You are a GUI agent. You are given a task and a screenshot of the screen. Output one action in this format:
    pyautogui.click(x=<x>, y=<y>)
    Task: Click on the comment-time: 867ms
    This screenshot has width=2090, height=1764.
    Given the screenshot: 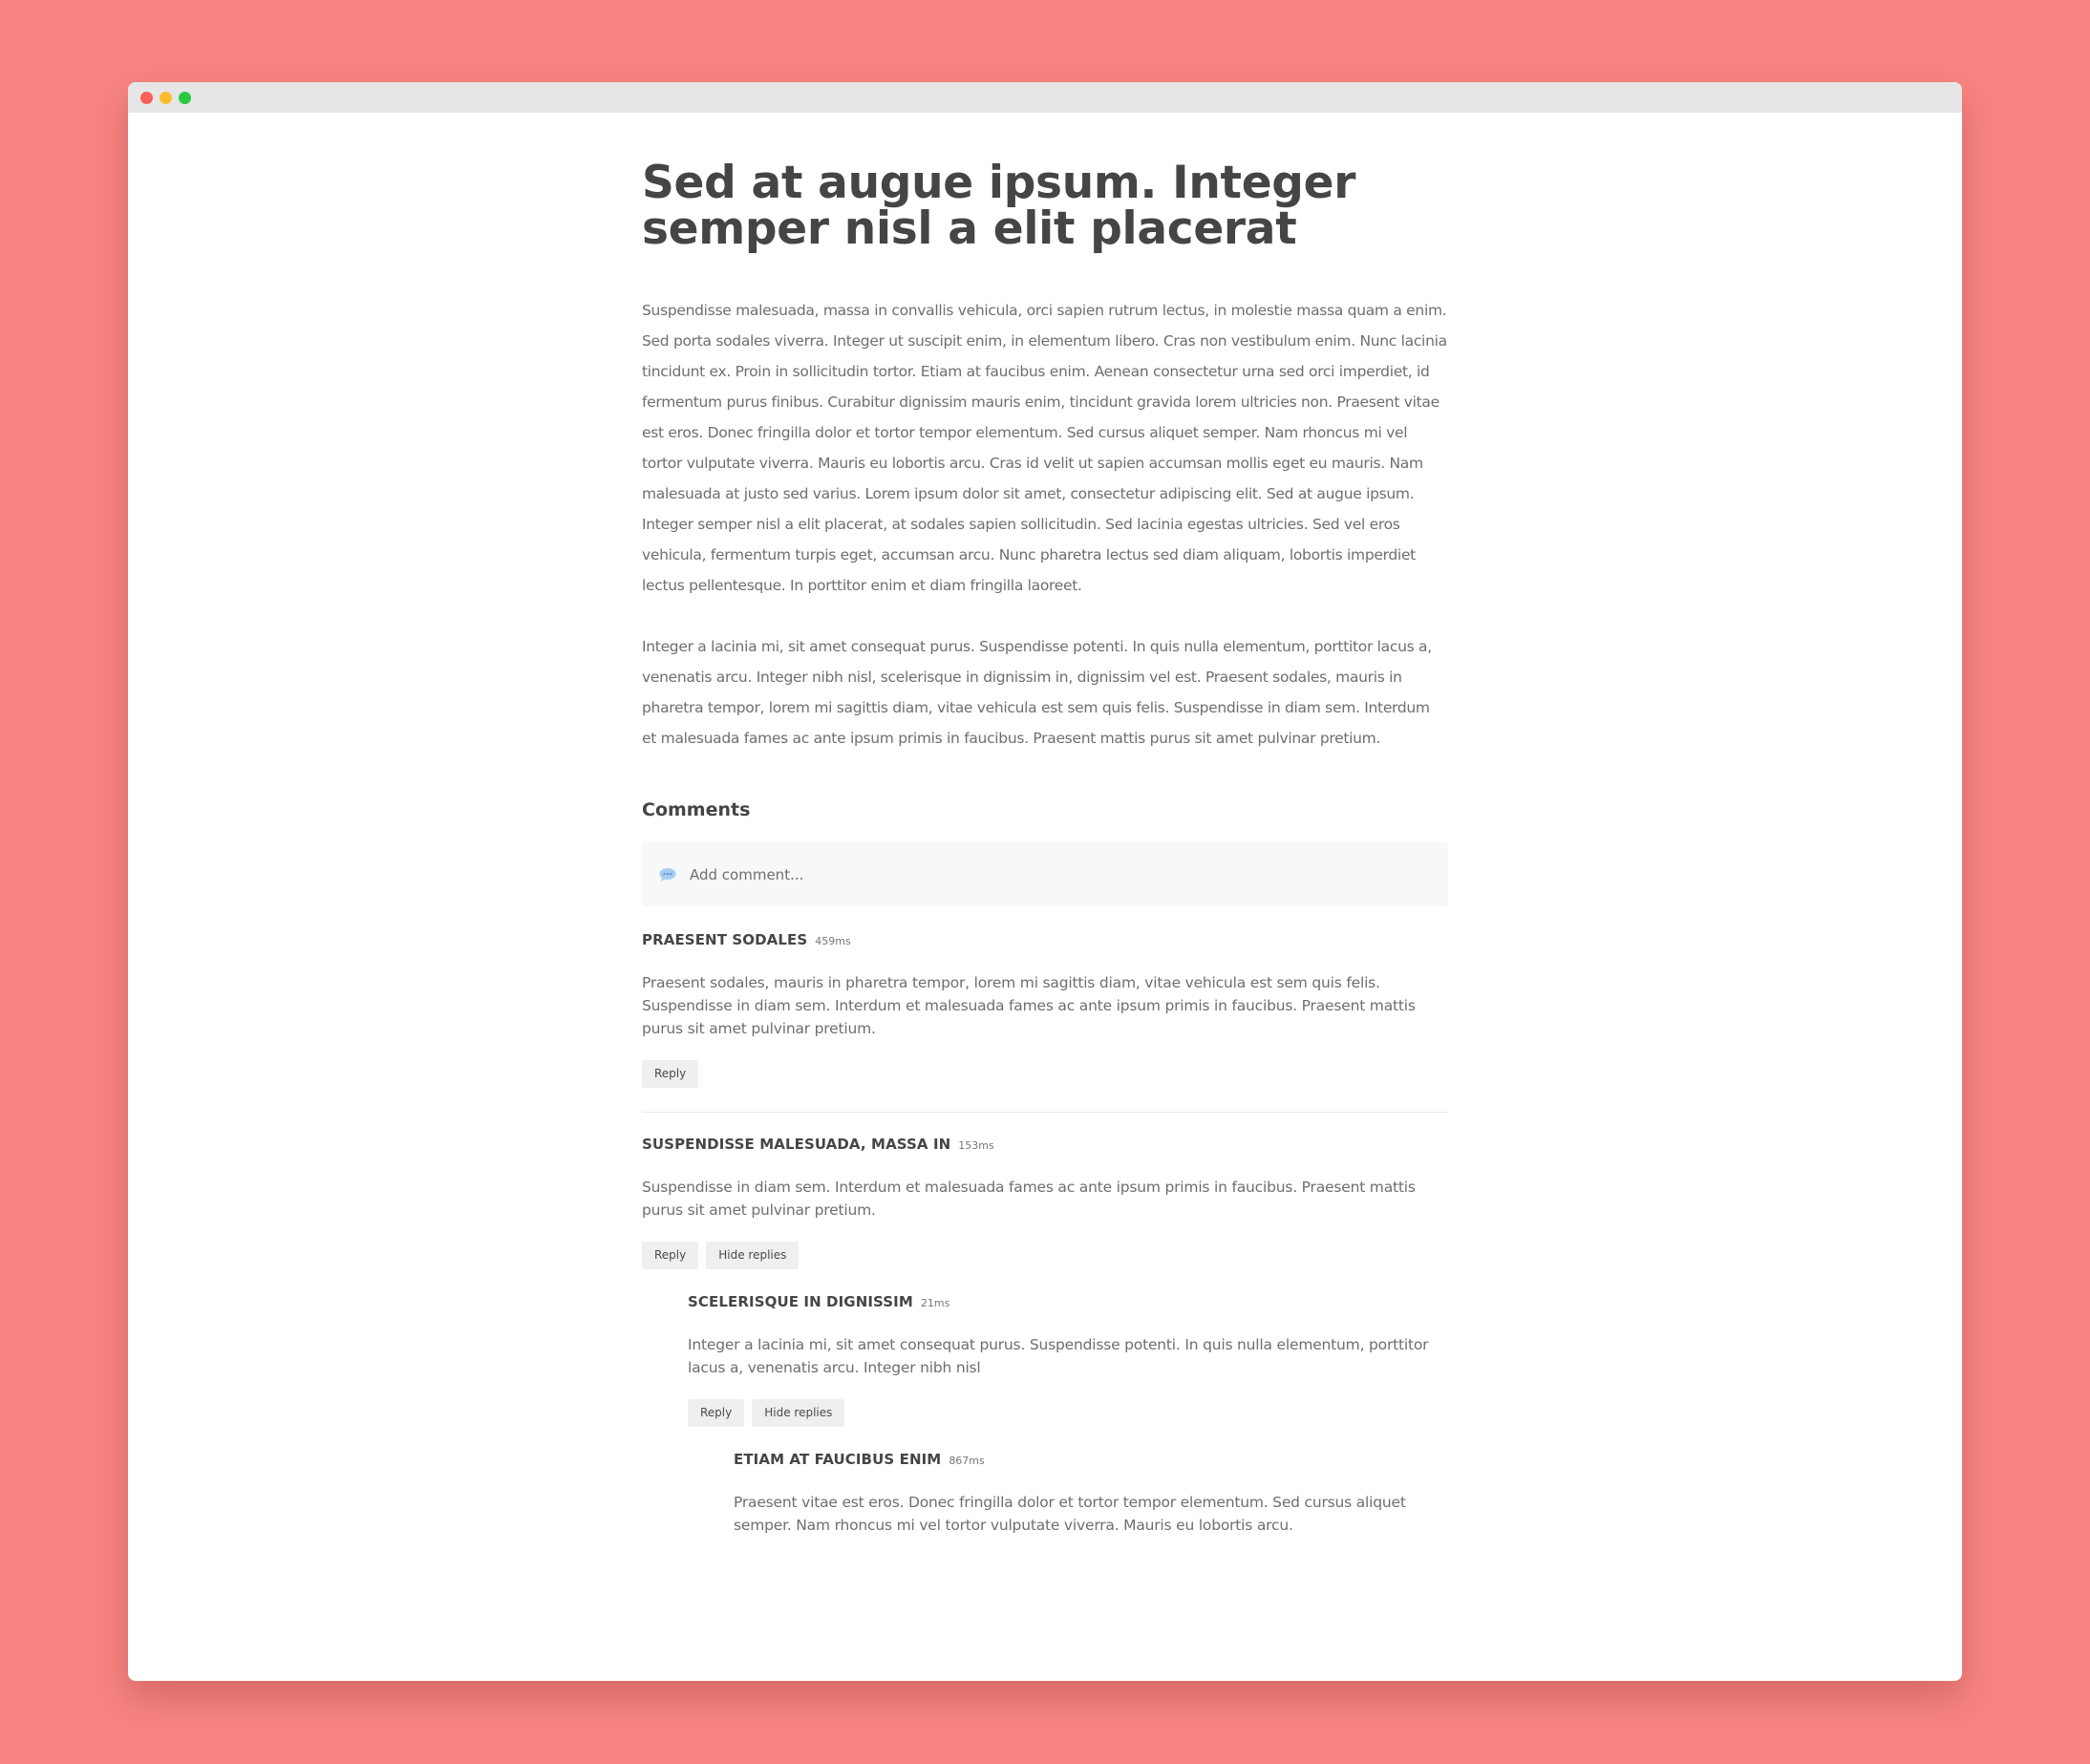 What is the action you would take?
    pyautogui.click(x=967, y=1461)
    